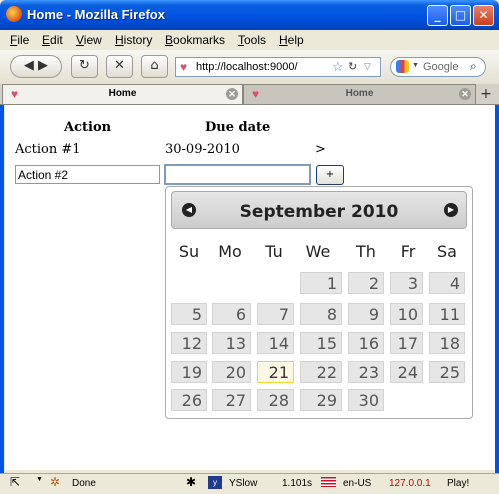 Image resolution: width=499 pixels, height=494 pixels. What do you see at coordinates (195, 40) in the screenshot?
I see `menu-bookmarks: Bookmarks` at bounding box center [195, 40].